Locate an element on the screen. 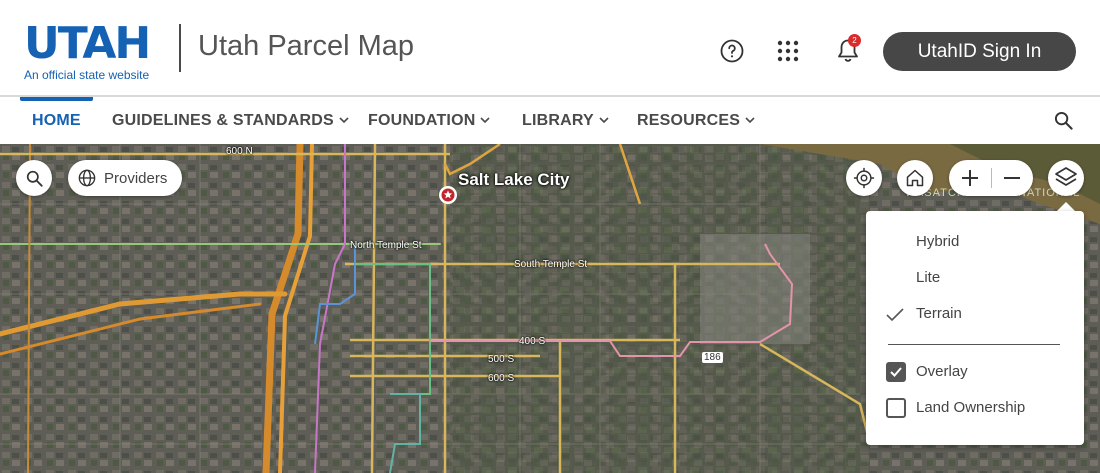  nav-home-label: HOME is located at coordinates (56, 120).